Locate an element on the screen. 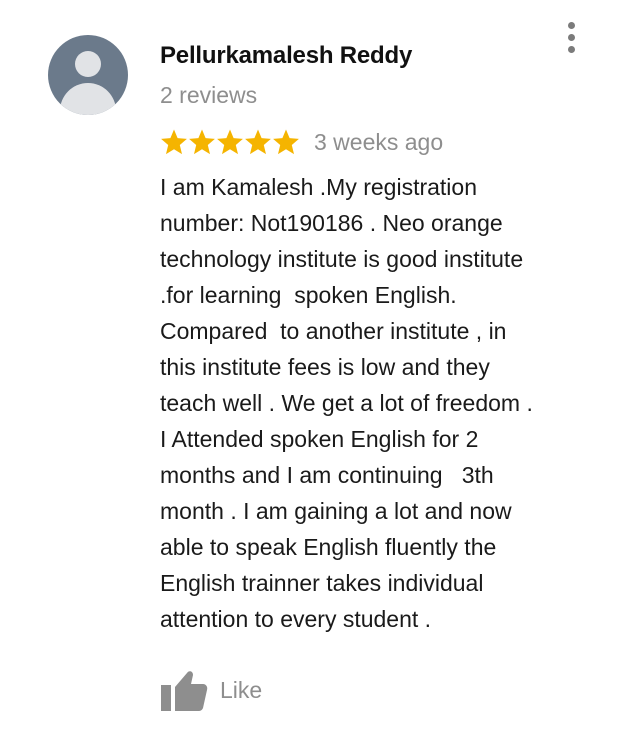  review-text-line: .for learning spoken English. is located at coordinates (308, 295).